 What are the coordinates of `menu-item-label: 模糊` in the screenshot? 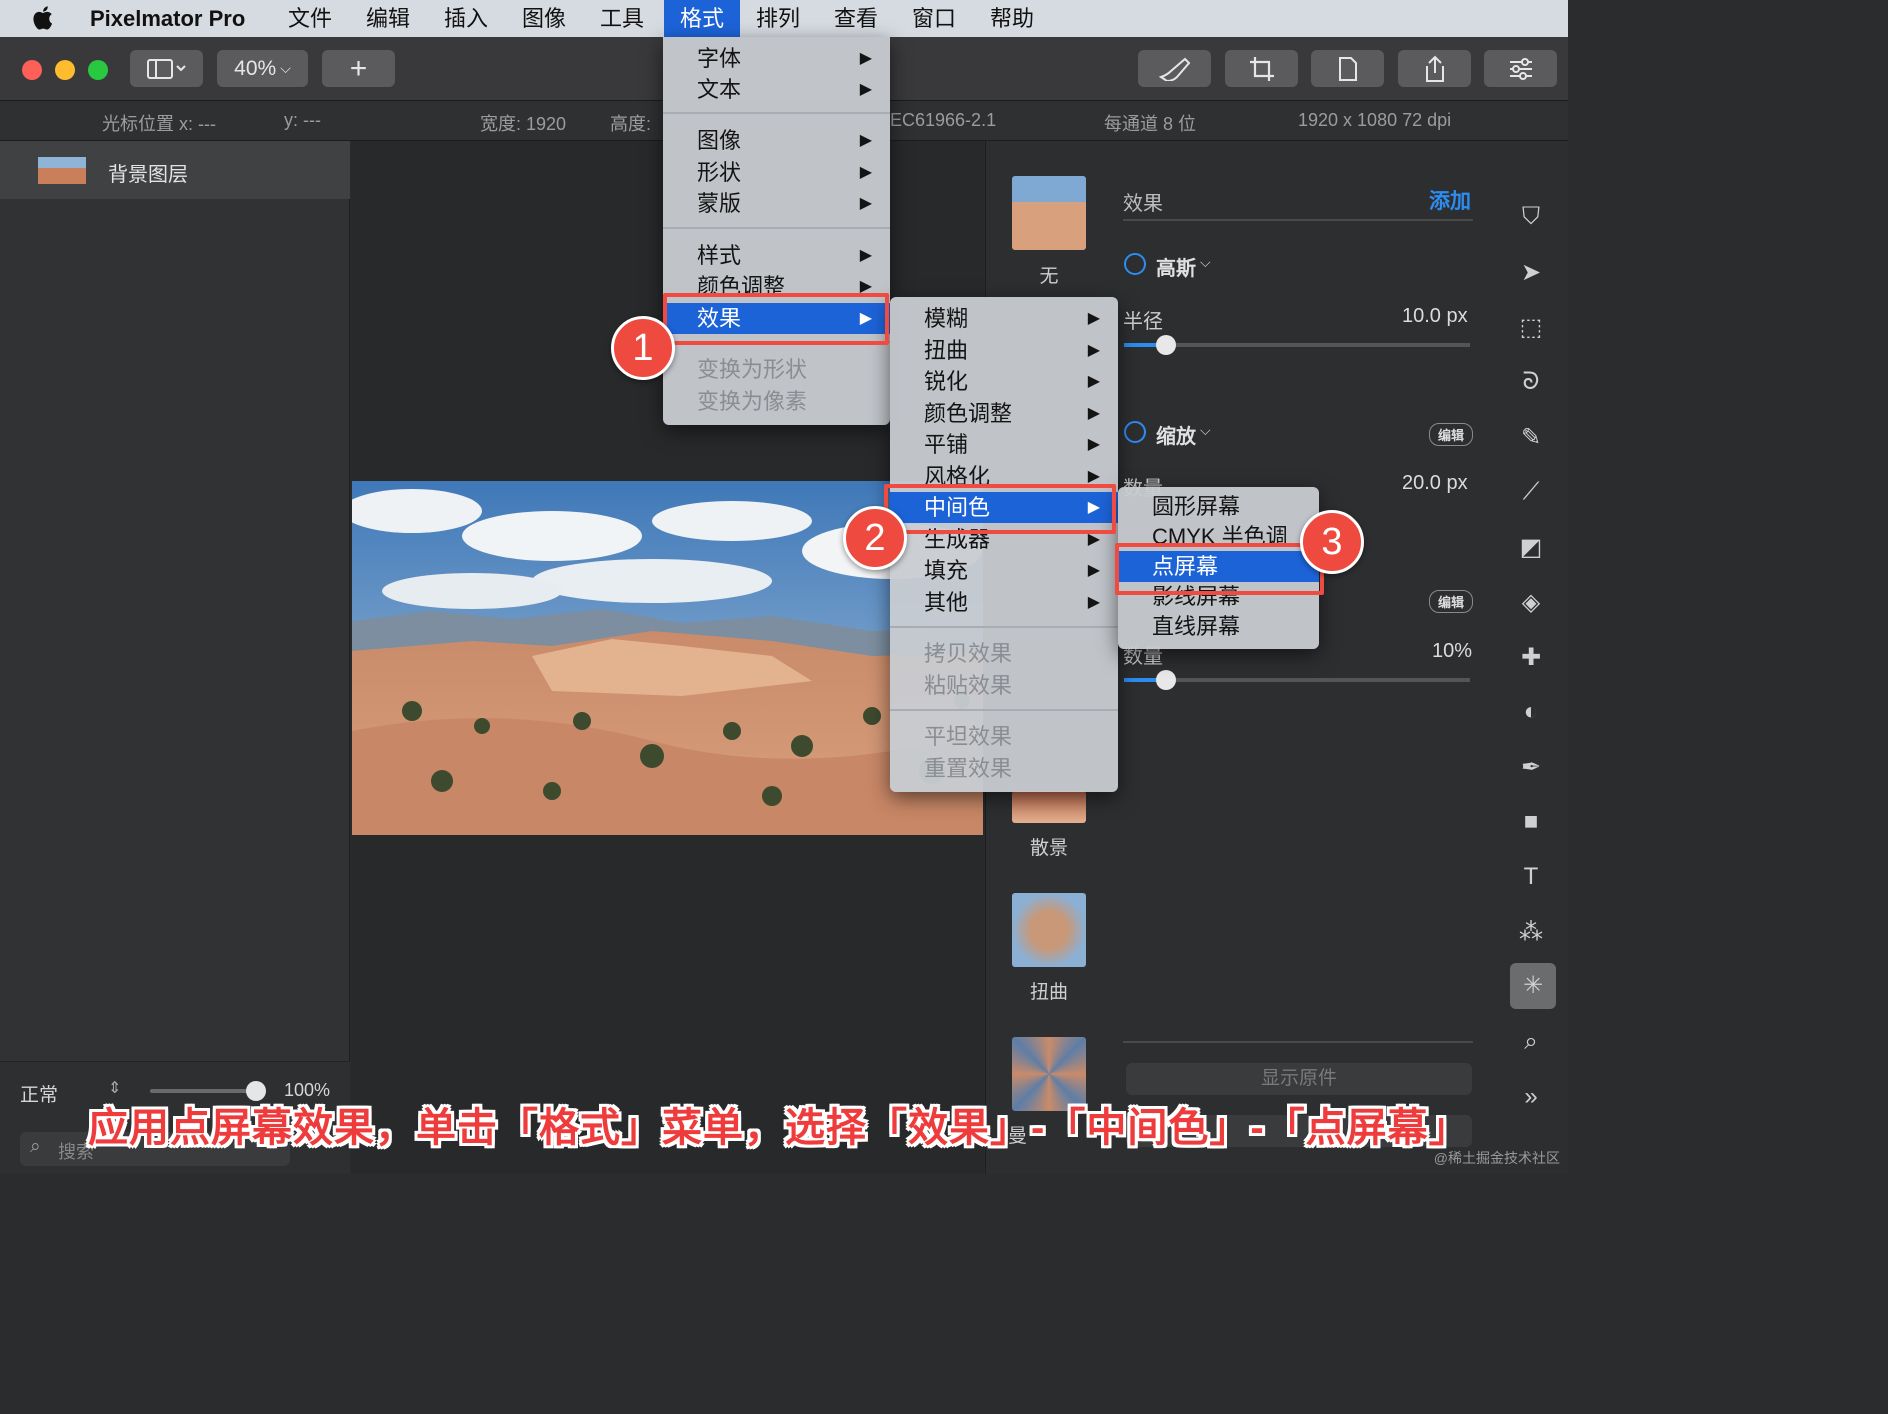 It's located at (946, 318).